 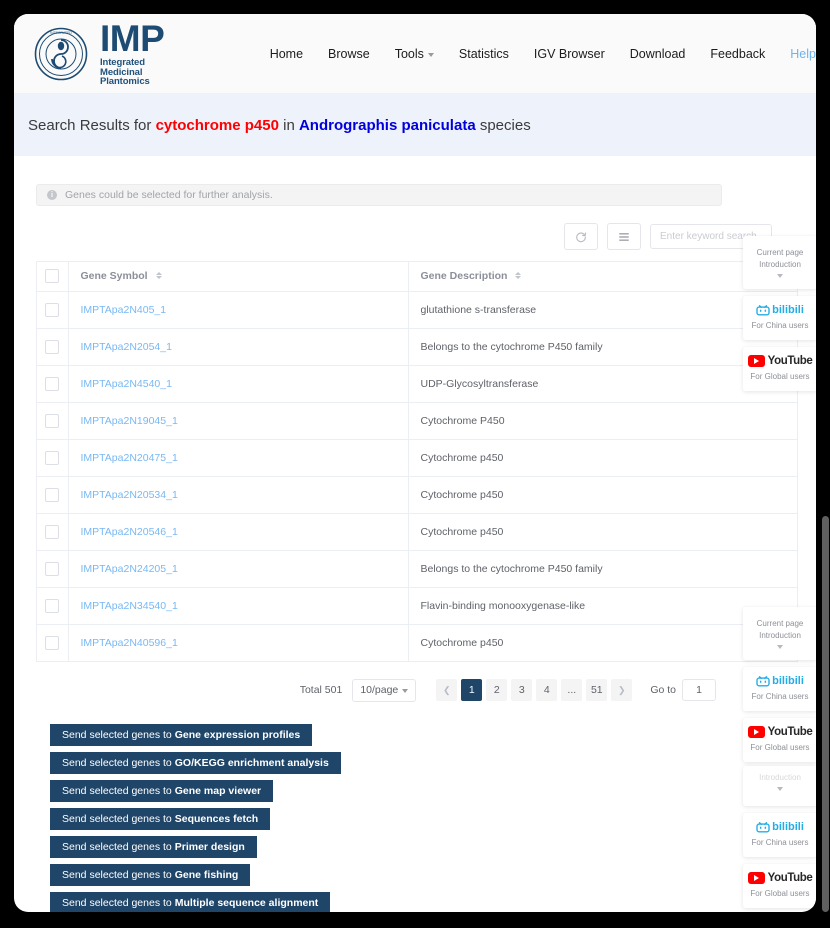 I want to click on nav-label: Tools, so click(x=409, y=53).